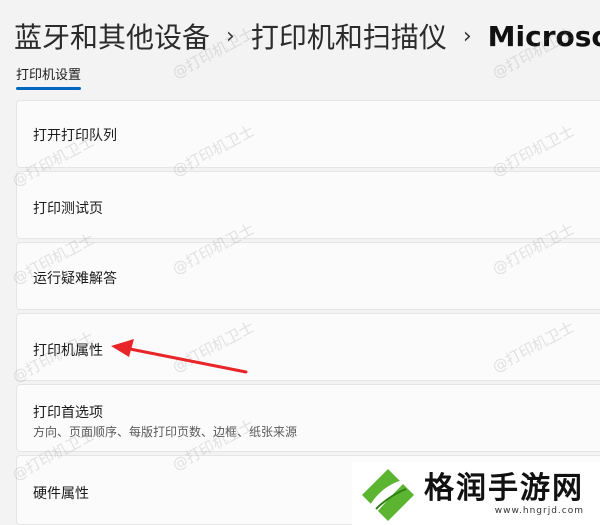 Image resolution: width=600 pixels, height=525 pixels. I want to click on leaf-logo-icon, so click(388, 494).